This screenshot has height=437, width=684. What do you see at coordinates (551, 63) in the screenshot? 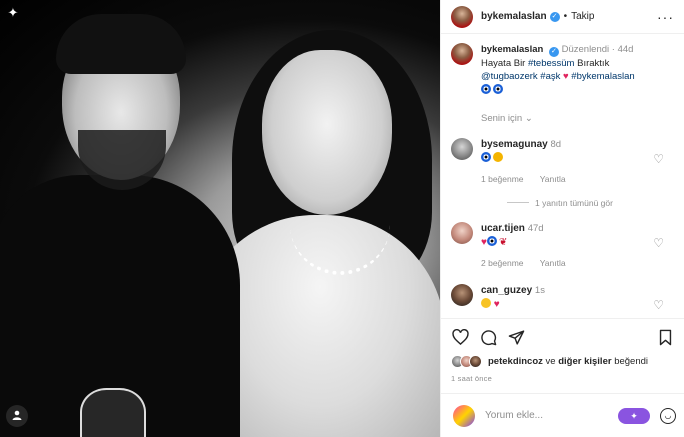
I see `hashtag-link: #tebessüm` at bounding box center [551, 63].